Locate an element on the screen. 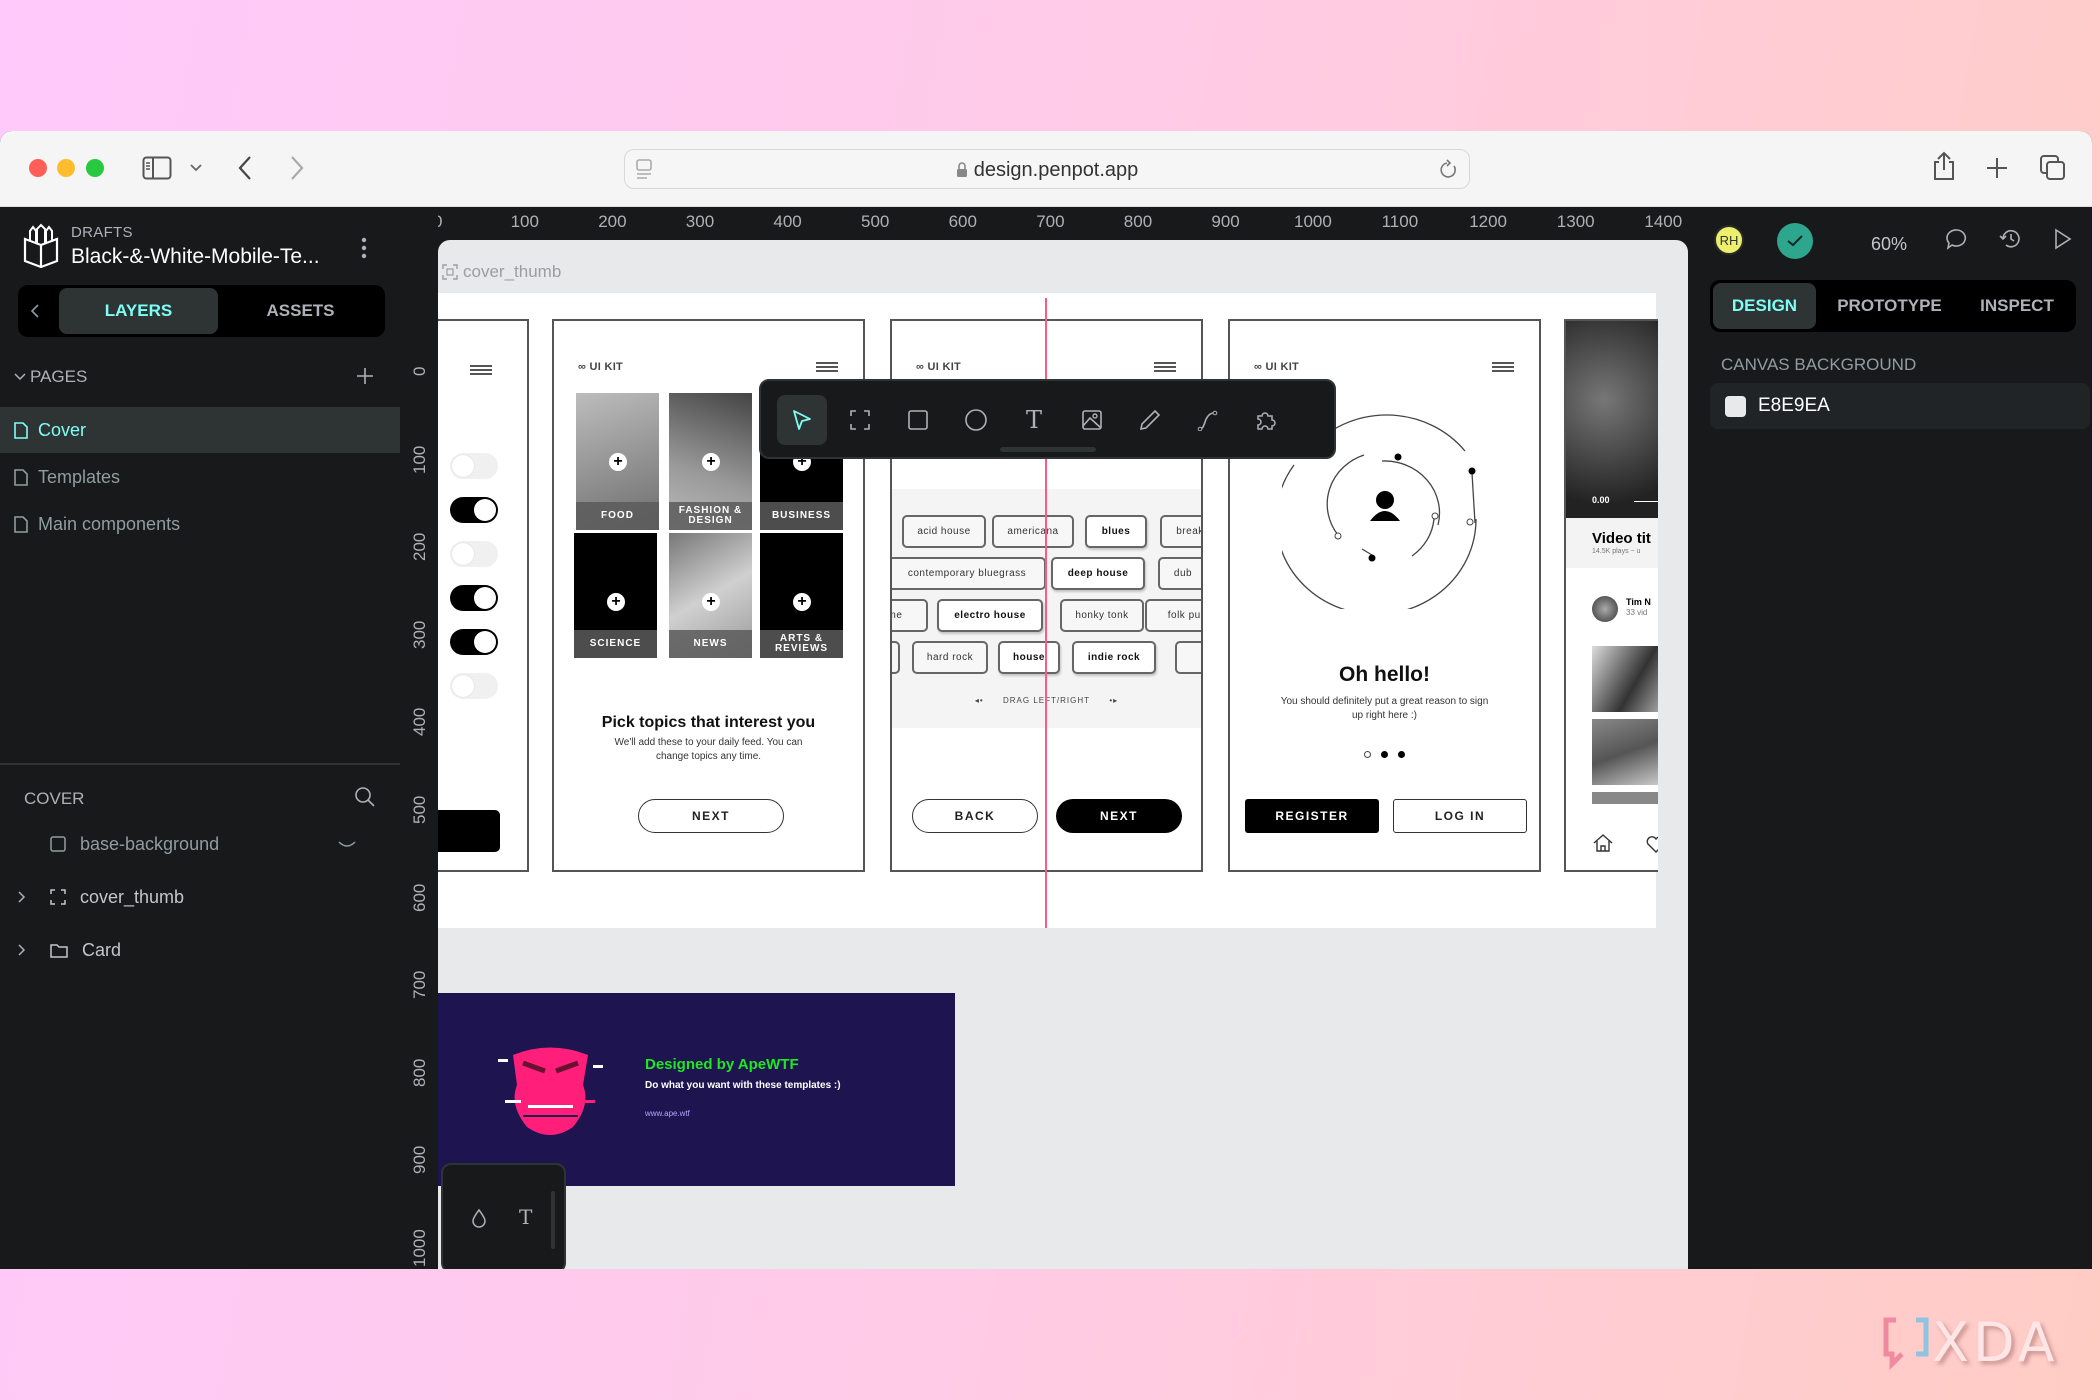 Image resolution: width=2100 pixels, height=1400 pixels. tool-text: T is located at coordinates (1034, 420).